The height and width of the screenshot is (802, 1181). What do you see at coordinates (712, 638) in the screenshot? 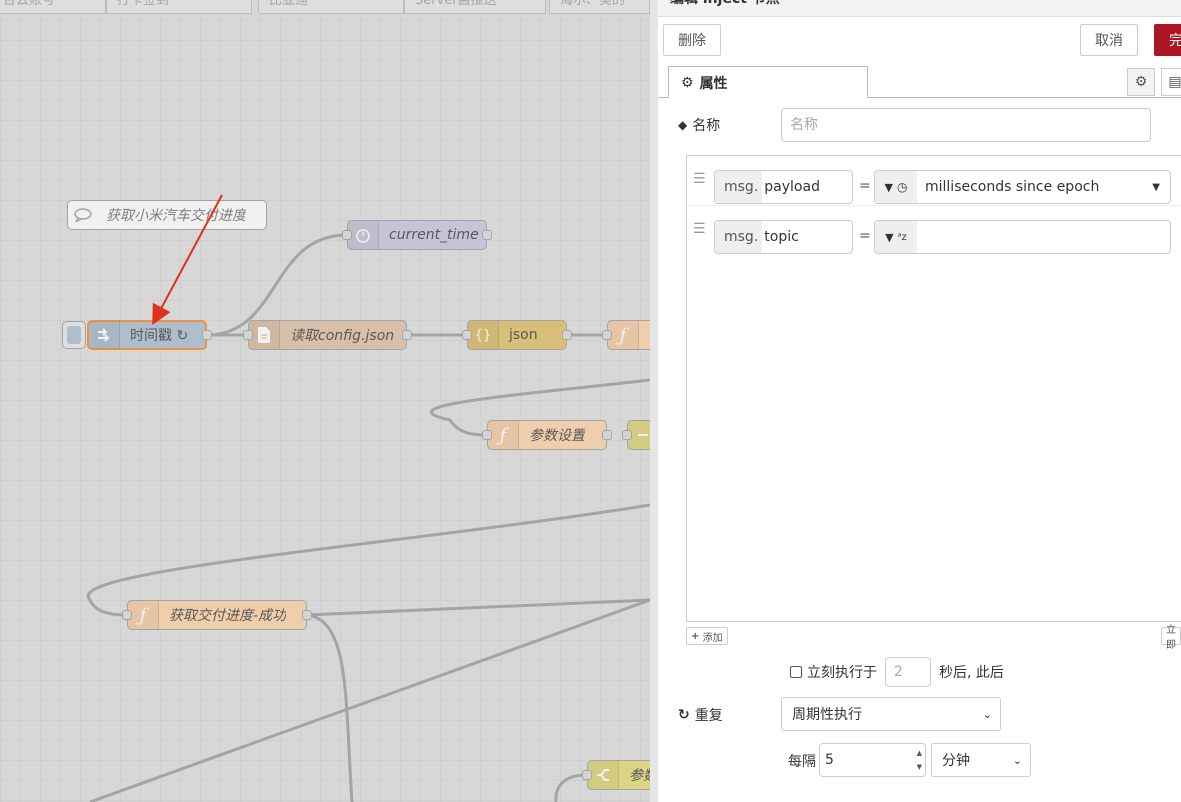
I see `add-label: 添加` at bounding box center [712, 638].